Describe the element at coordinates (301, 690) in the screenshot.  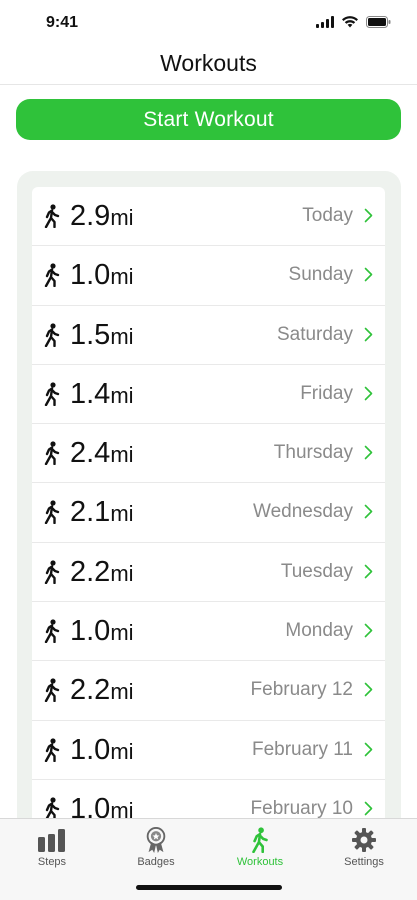
I see `workout-date: February 12` at that location.